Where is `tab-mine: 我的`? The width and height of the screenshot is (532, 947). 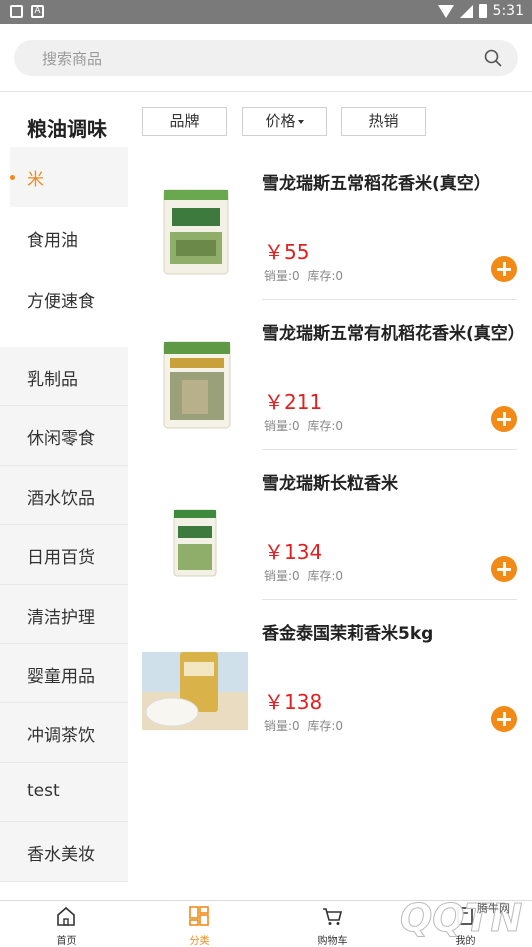
tab-mine: 我的 is located at coordinates (465, 924).